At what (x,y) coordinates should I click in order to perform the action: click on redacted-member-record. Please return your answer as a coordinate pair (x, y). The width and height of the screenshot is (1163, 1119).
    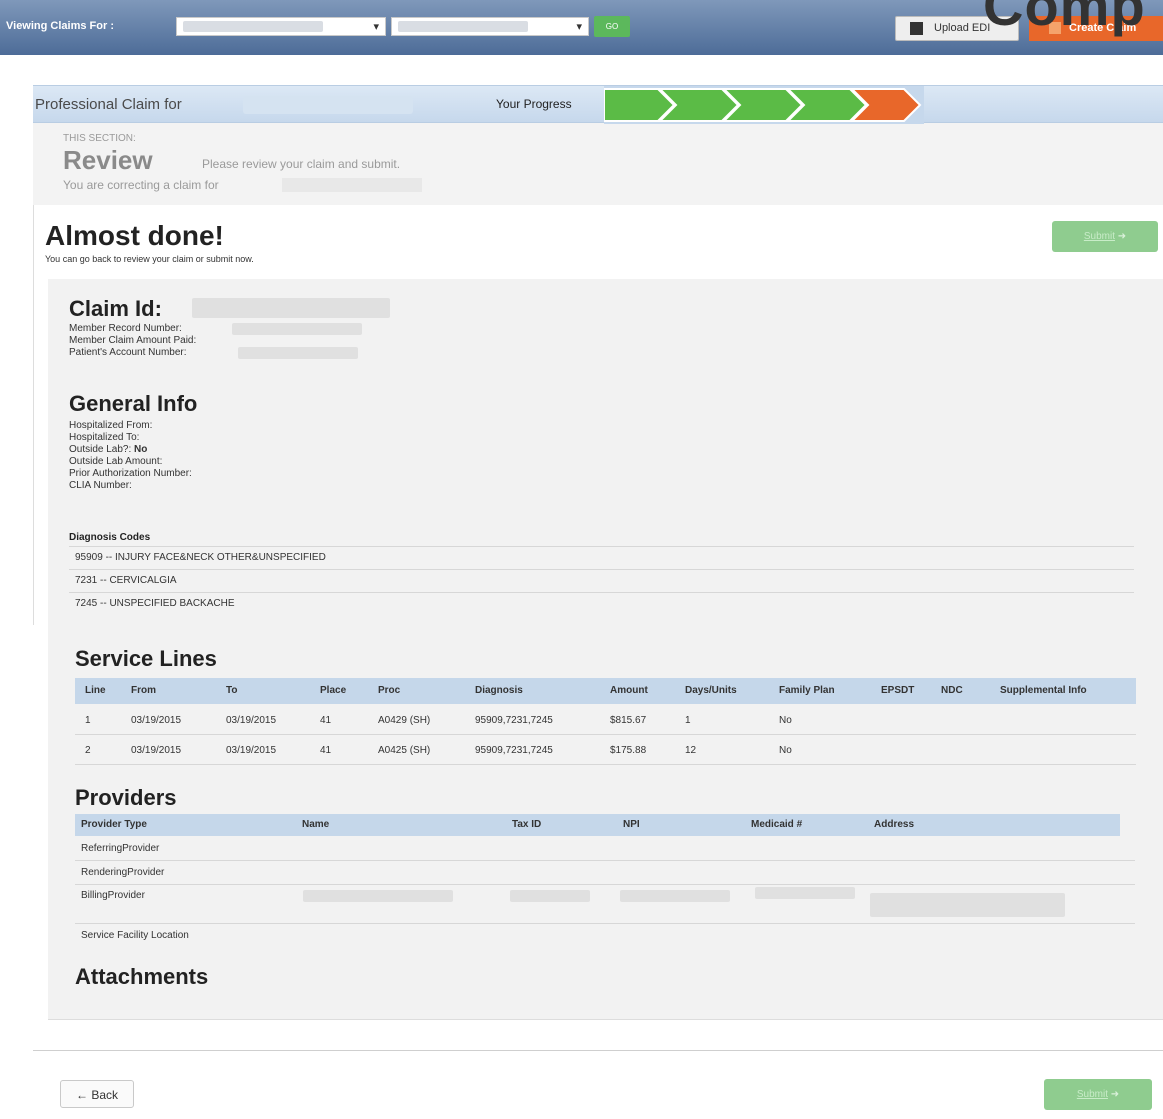
    Looking at the image, I should click on (297, 329).